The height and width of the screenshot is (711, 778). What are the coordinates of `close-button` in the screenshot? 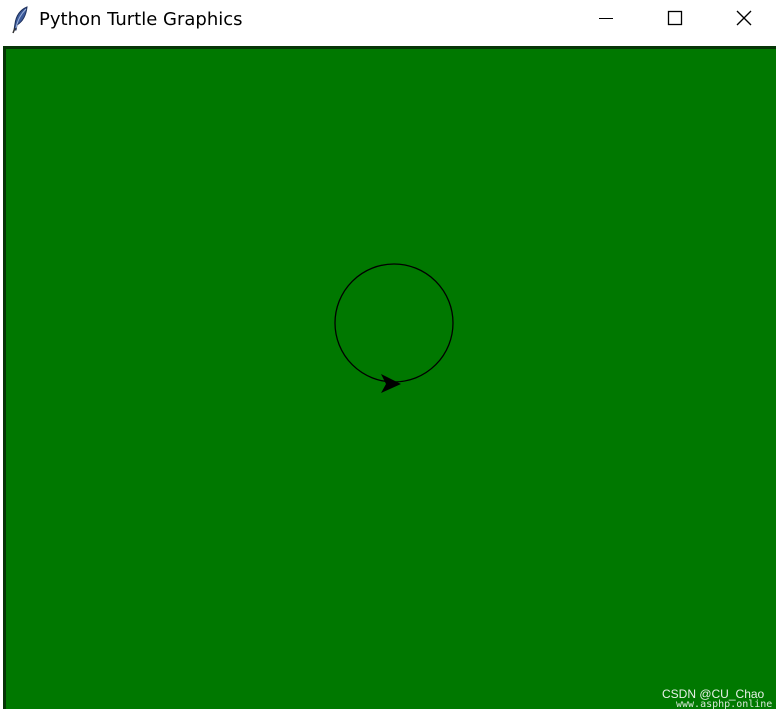 It's located at (744, 20).